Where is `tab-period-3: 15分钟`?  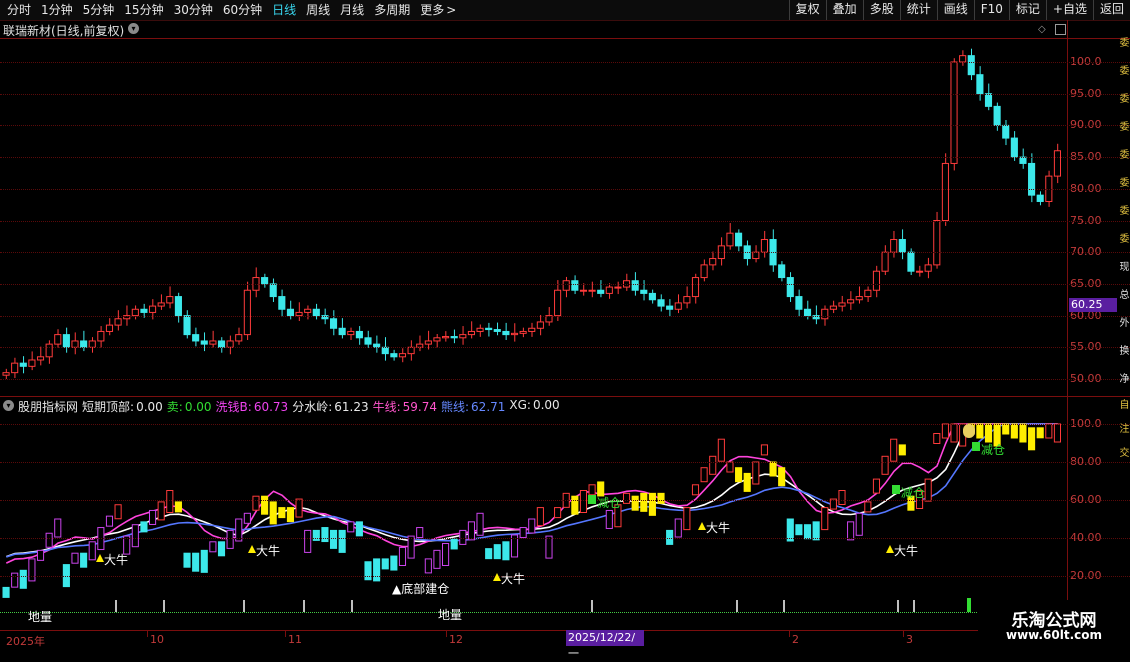 tab-period-3: 15分钟 is located at coordinates (143, 10).